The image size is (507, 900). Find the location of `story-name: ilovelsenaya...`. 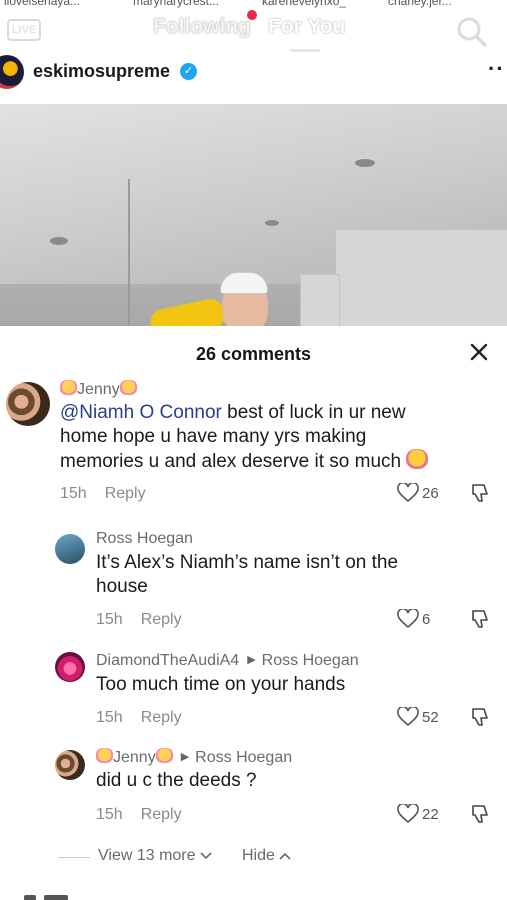

story-name: ilovelsenaya... is located at coordinates (42, 4).